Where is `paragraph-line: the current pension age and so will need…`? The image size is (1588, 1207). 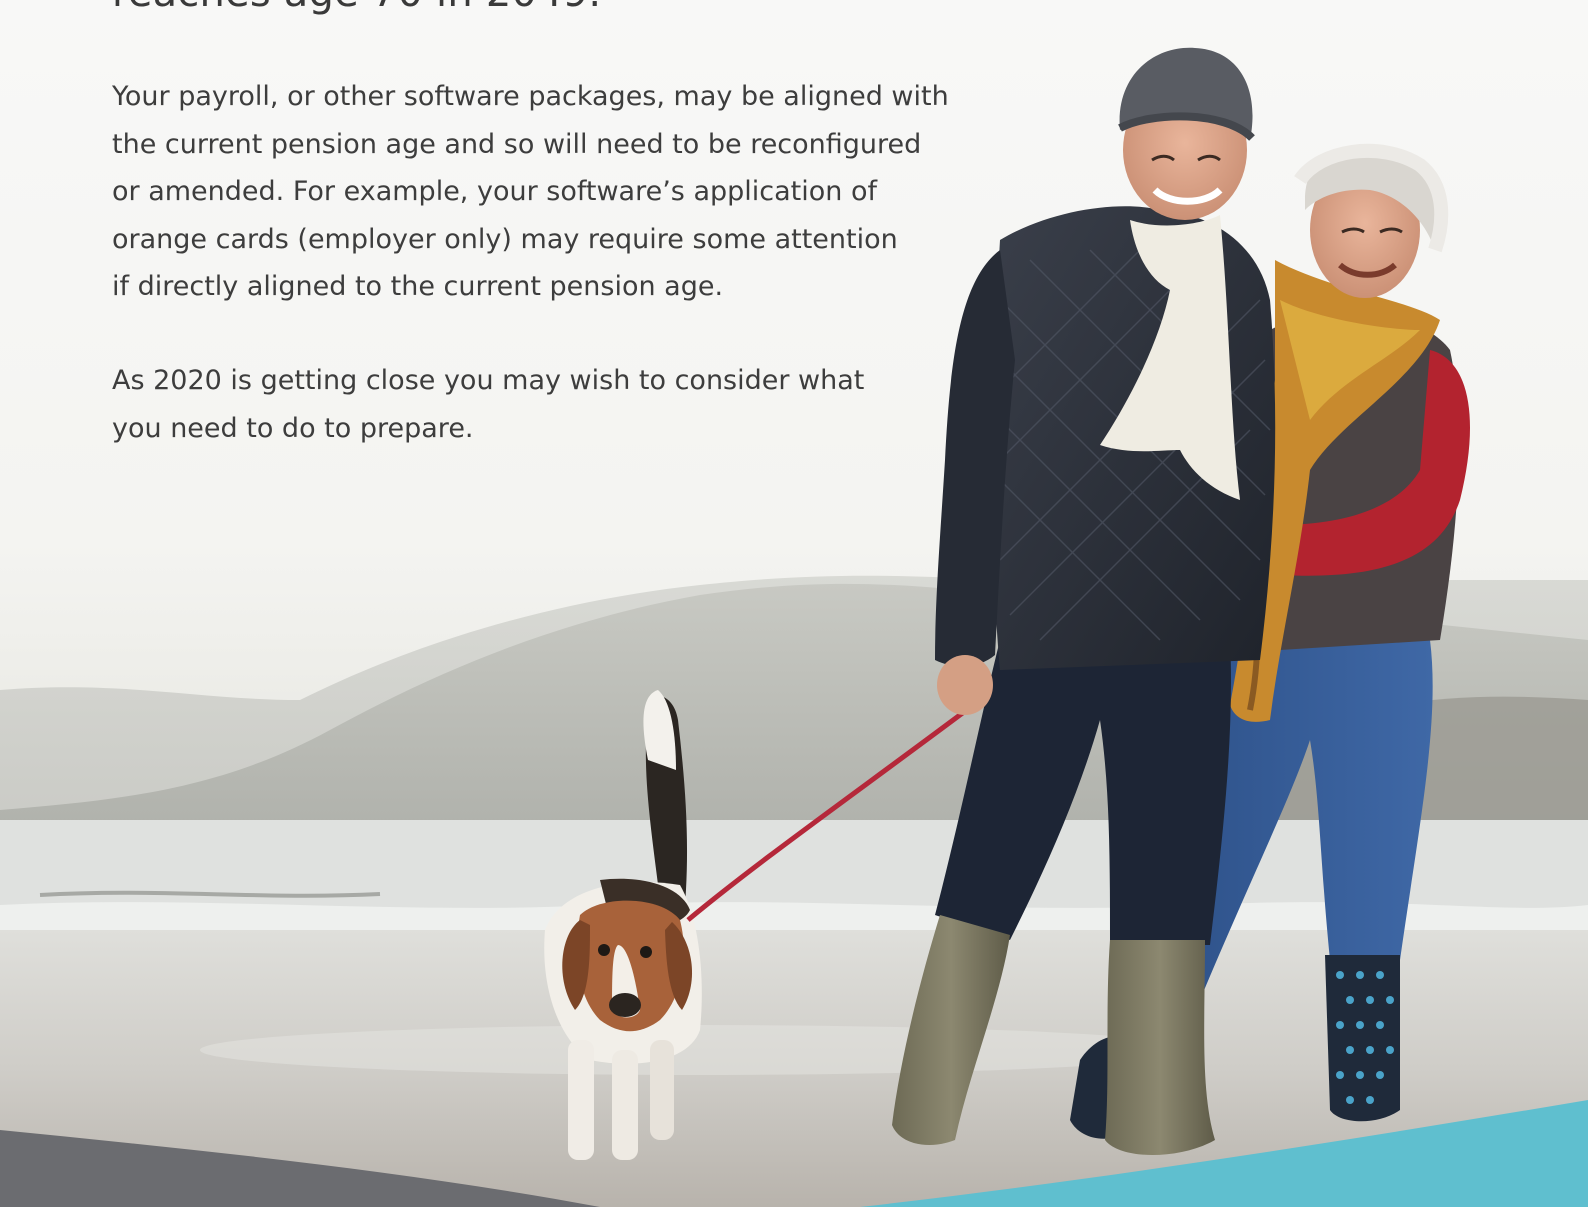 paragraph-line: the current pension age and so will need… is located at coordinates (517, 144).